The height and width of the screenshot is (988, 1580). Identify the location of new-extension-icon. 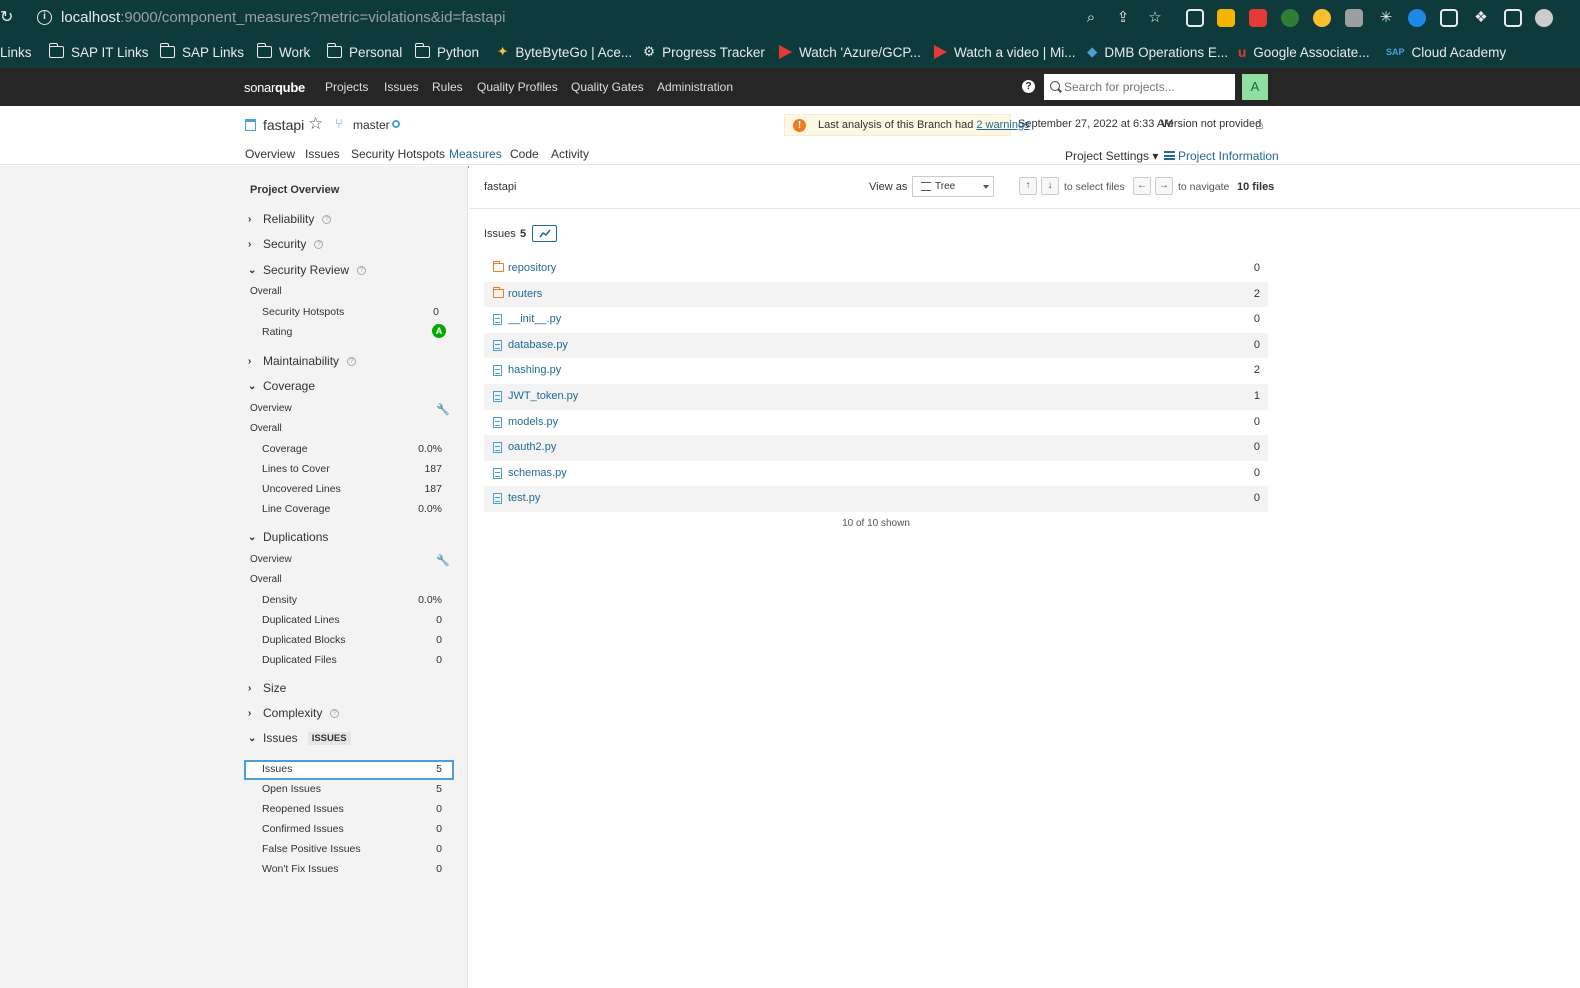
(1290, 18).